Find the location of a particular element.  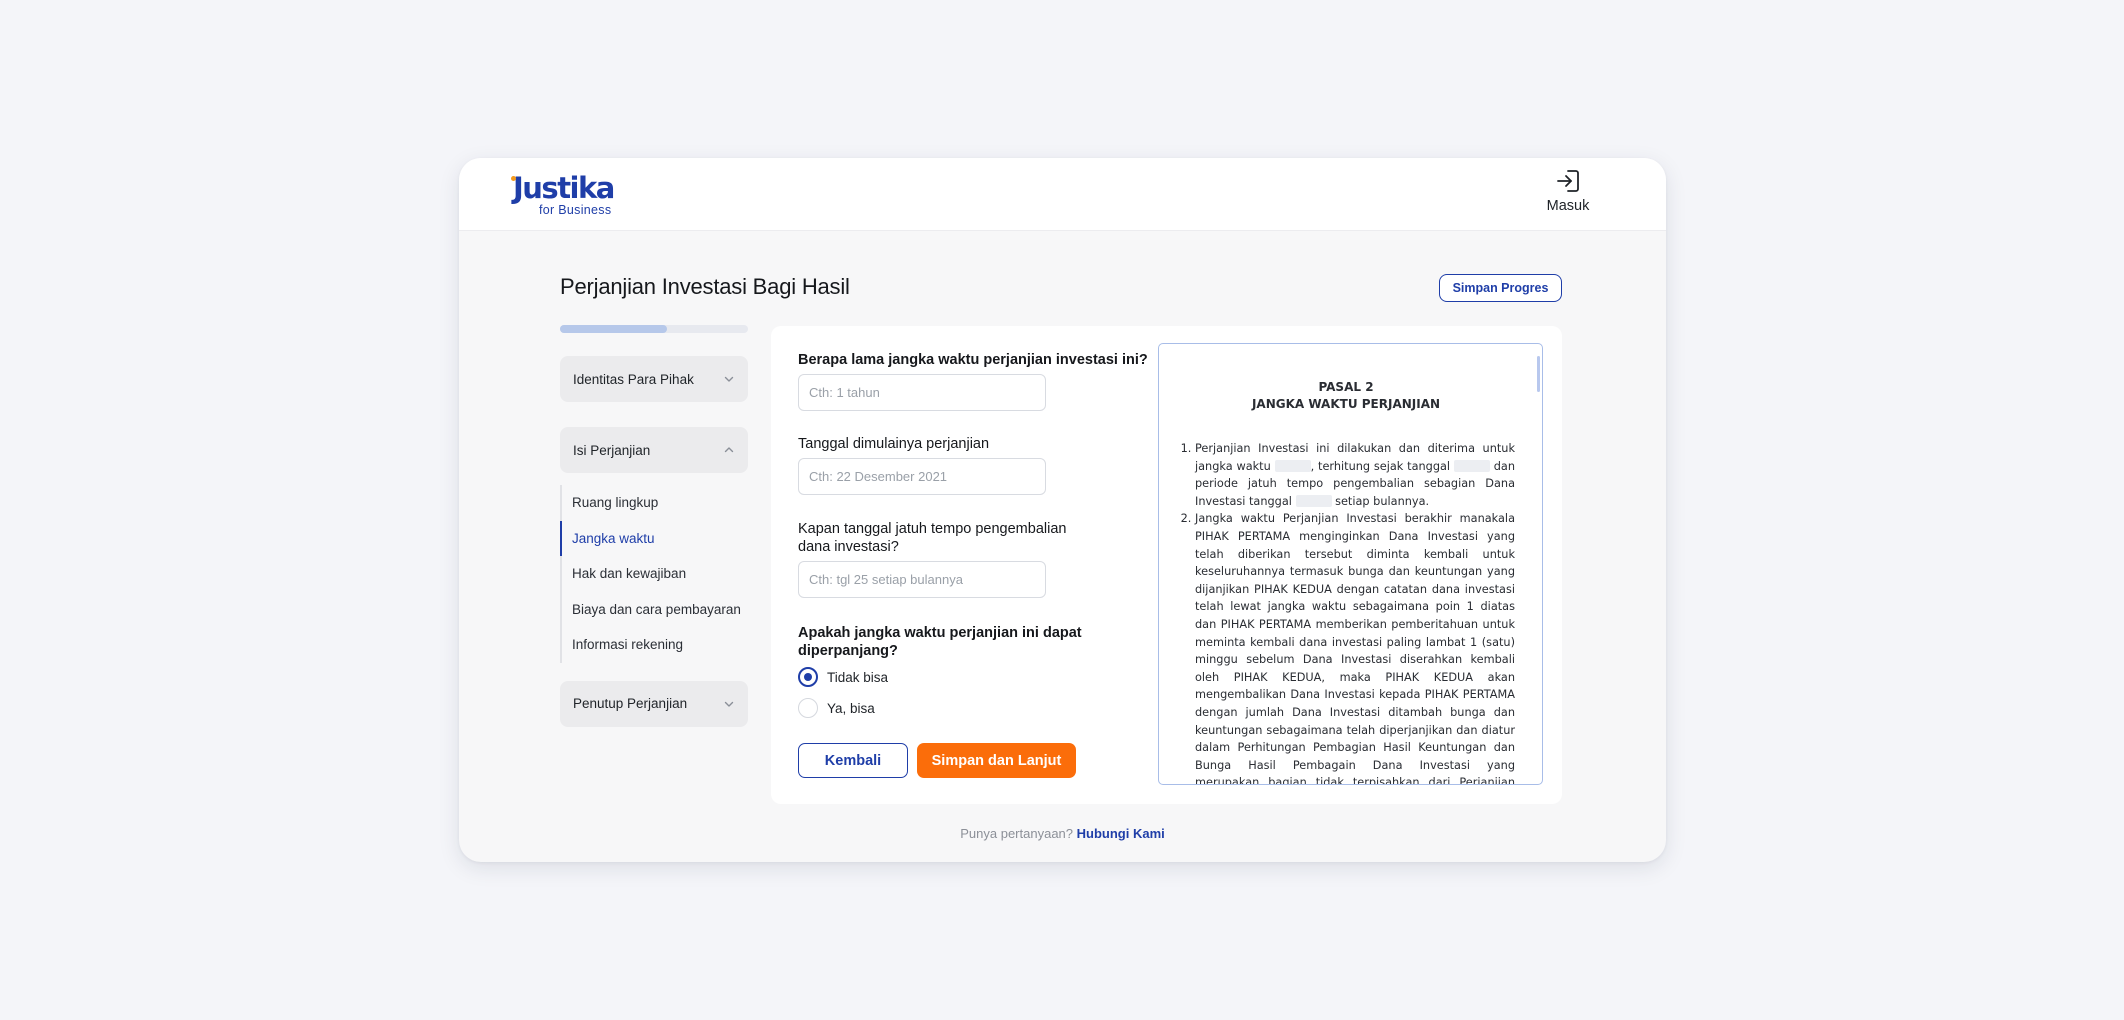

progress-bar is located at coordinates (654, 329).